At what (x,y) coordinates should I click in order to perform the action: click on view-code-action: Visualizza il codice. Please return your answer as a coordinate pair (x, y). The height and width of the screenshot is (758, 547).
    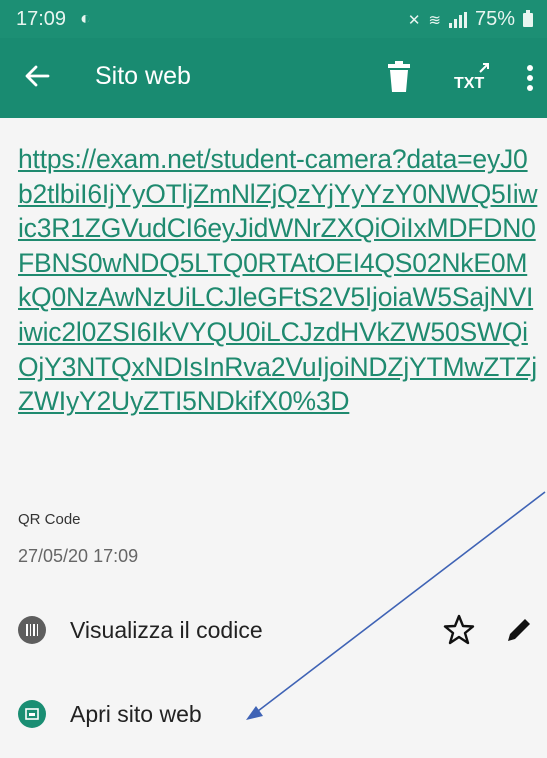
    Looking at the image, I should click on (140, 630).